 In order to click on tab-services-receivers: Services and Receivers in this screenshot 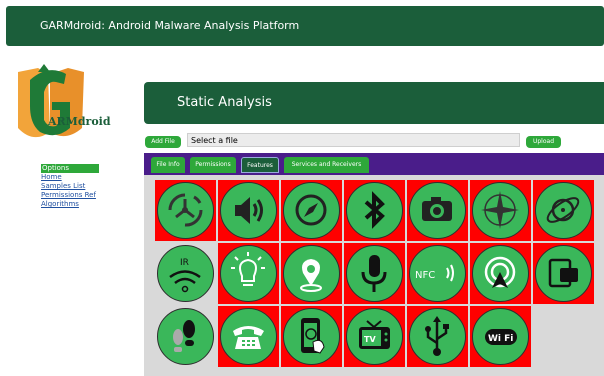, I will do `click(326, 165)`.